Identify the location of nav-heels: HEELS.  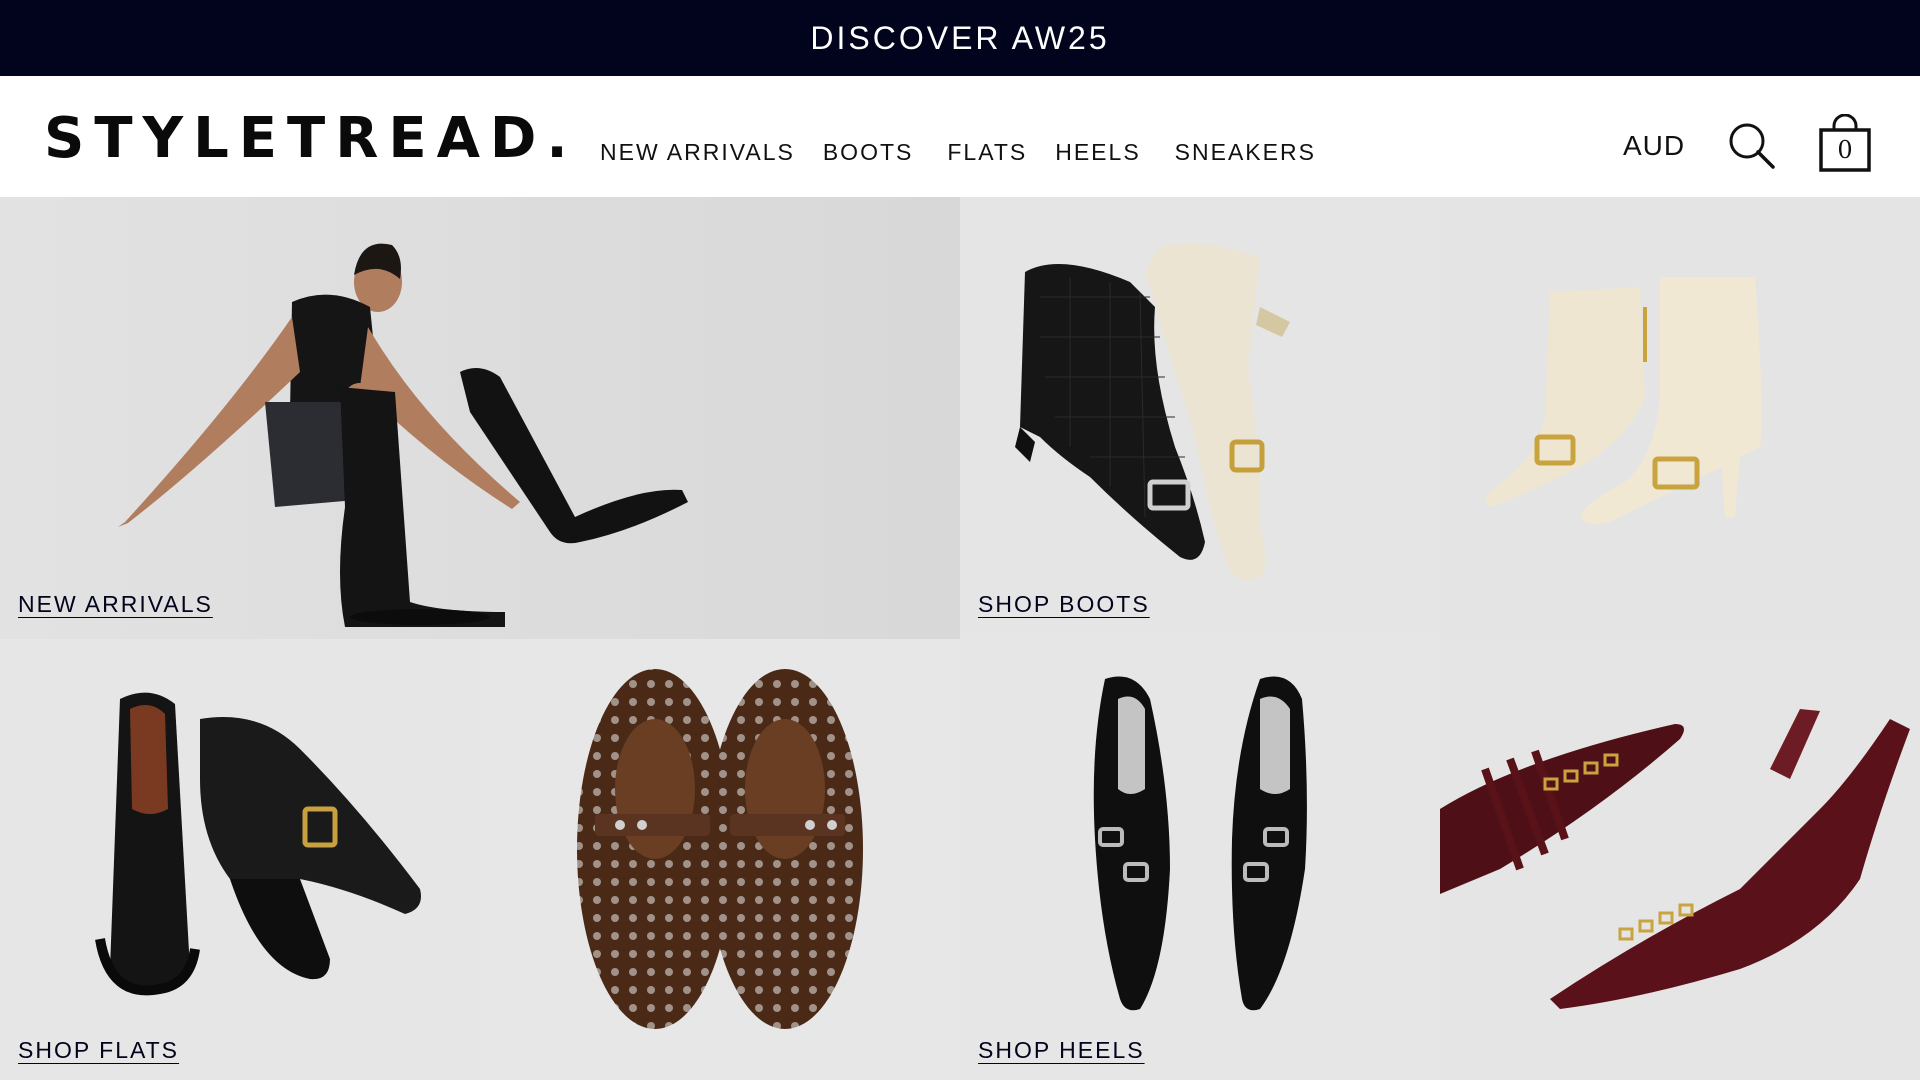
(1097, 152).